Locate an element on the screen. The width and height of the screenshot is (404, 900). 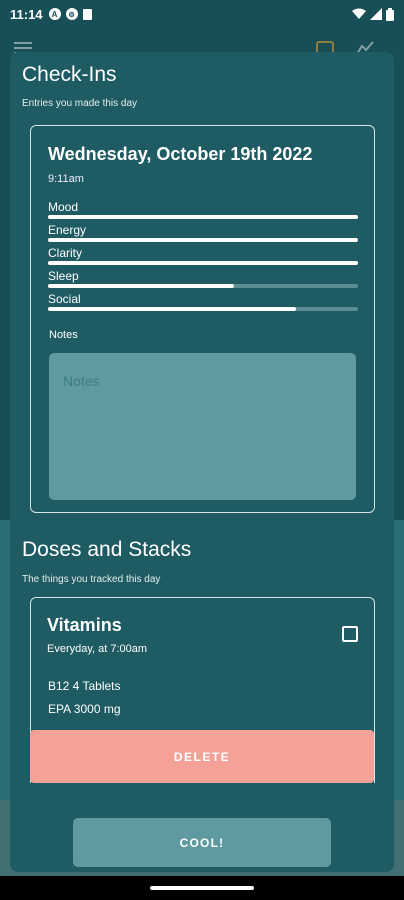
stack-item: EPA 3000 mg is located at coordinates (84, 709).